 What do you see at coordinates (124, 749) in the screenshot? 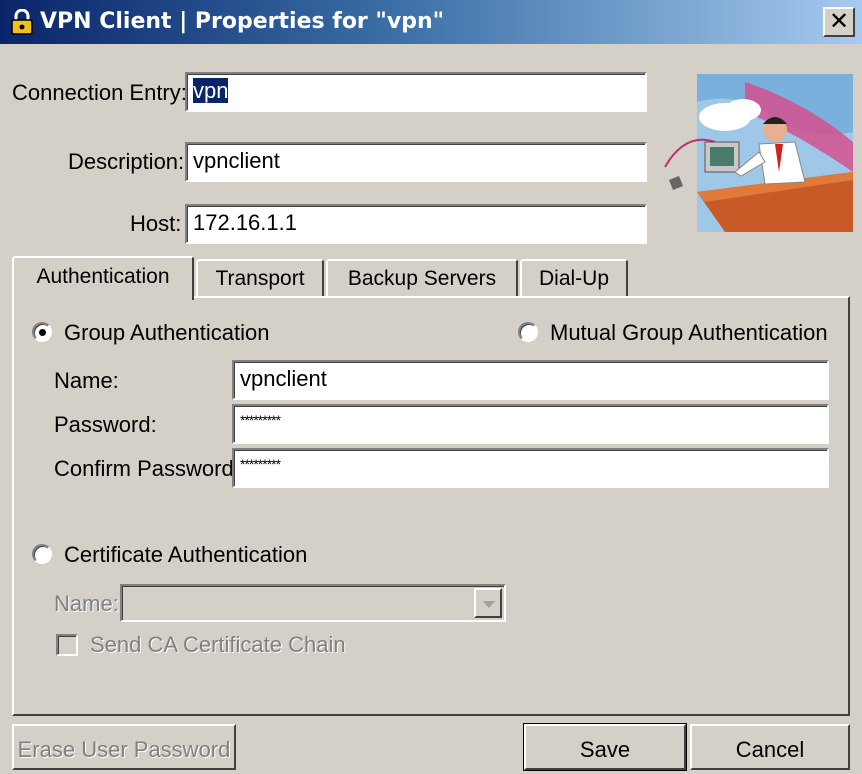
I see `erase-password-label: Erase User Password` at bounding box center [124, 749].